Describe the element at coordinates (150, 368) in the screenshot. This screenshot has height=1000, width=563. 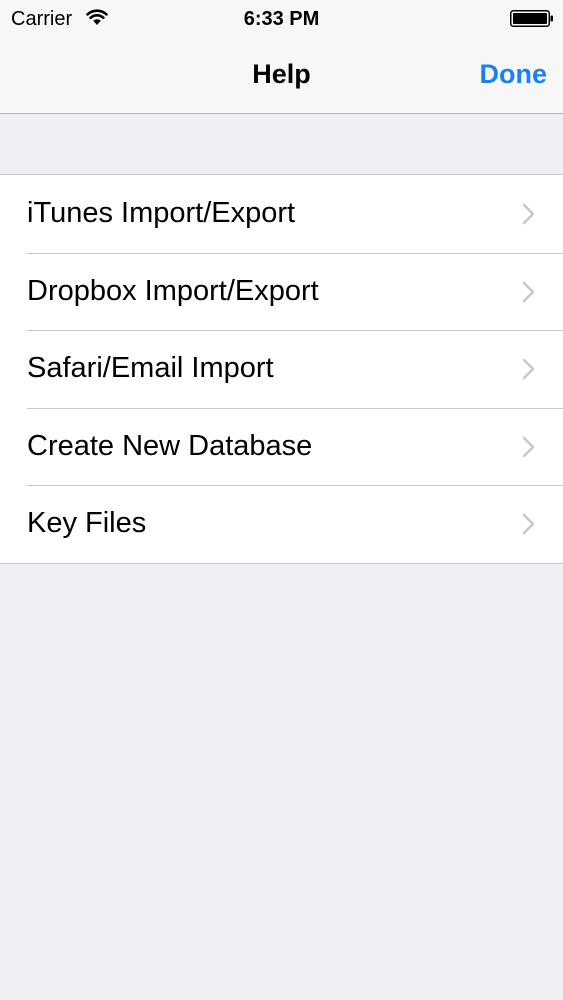
I see `list-item-label: Safari/Email Import` at that location.